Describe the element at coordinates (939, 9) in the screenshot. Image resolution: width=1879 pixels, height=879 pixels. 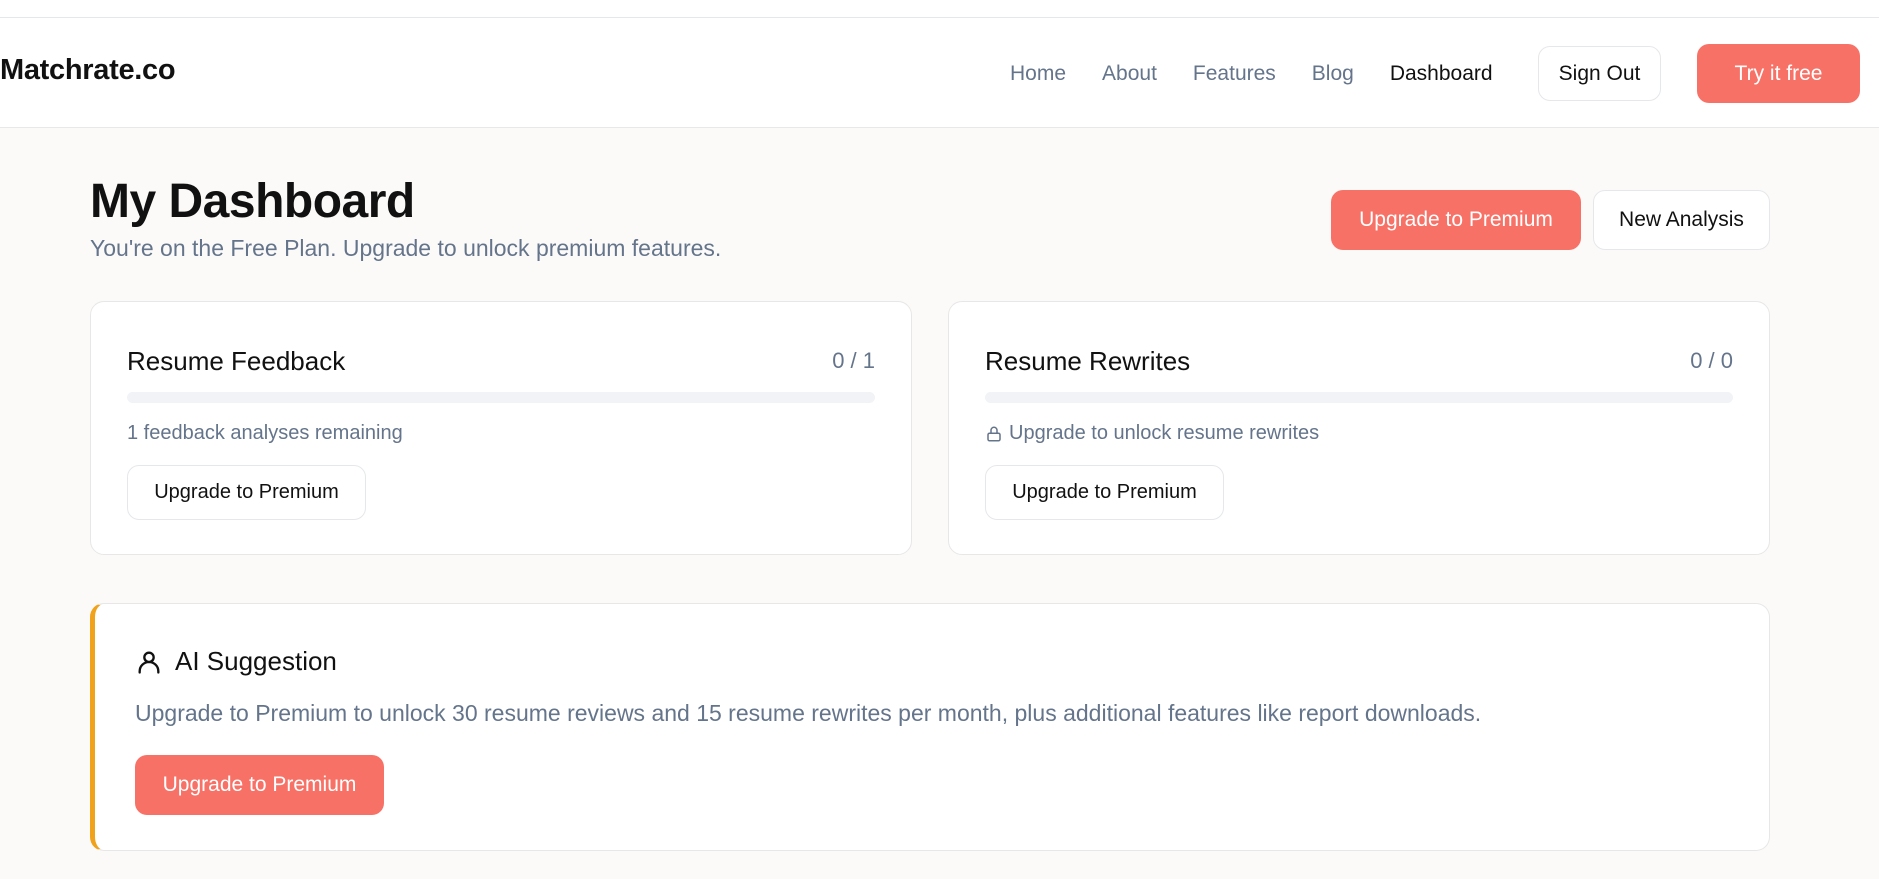
I see `top-divider` at that location.